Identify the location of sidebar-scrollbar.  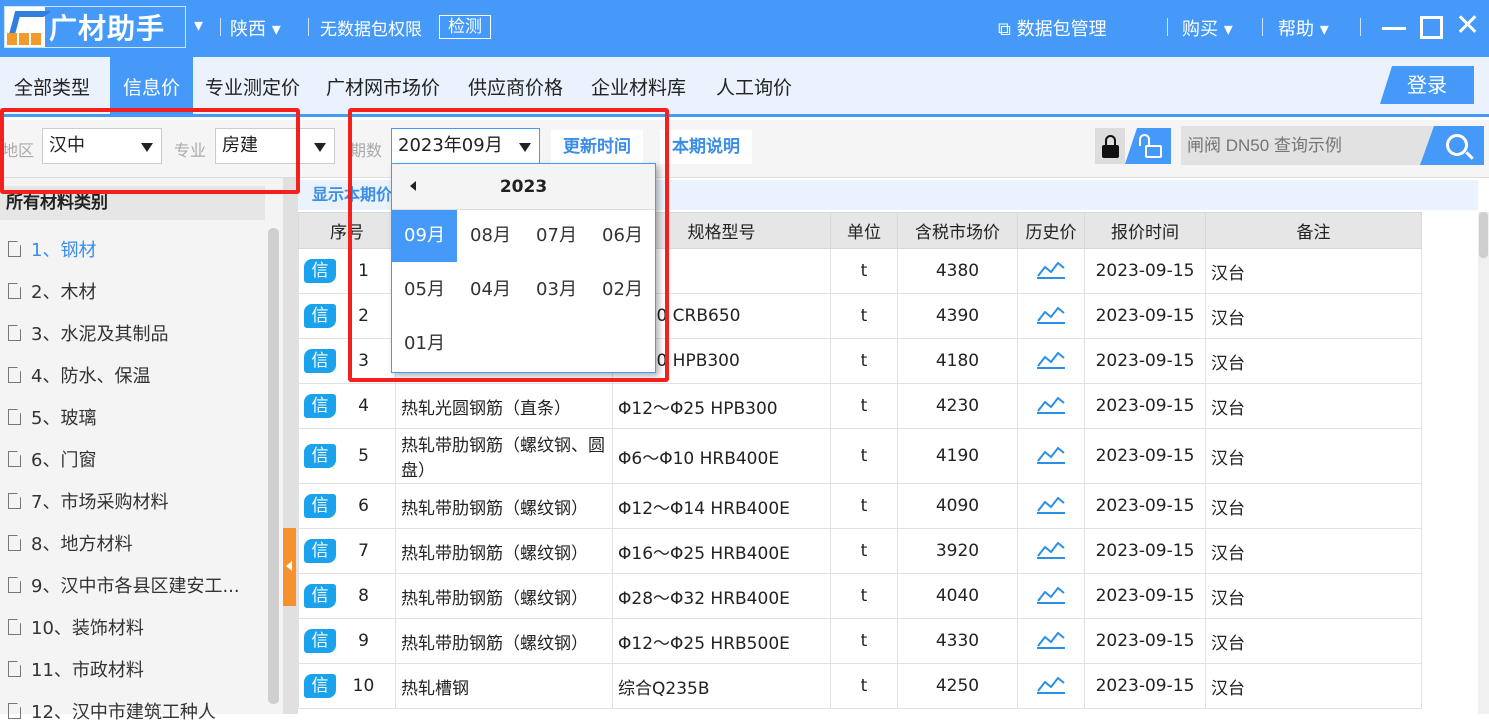
(273, 466).